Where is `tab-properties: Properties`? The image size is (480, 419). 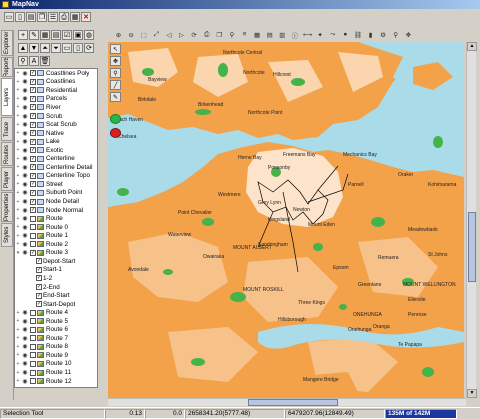 tab-properties: Properties is located at coordinates (7, 207).